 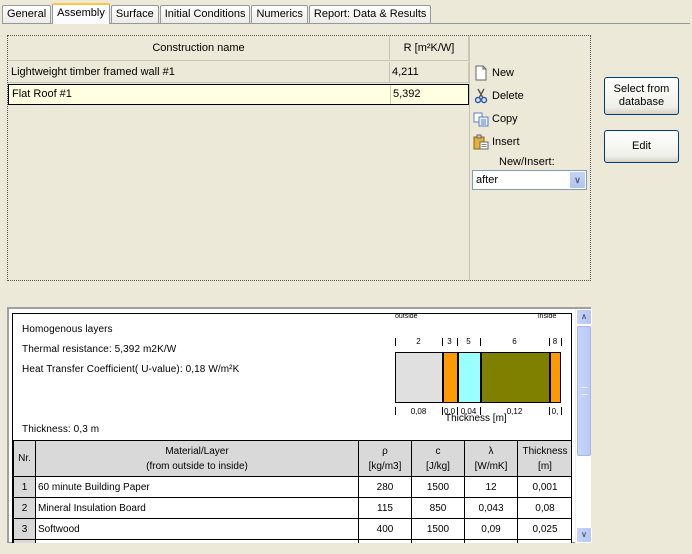 What do you see at coordinates (584, 535) in the screenshot?
I see `scroll-down-icon: ∨` at bounding box center [584, 535].